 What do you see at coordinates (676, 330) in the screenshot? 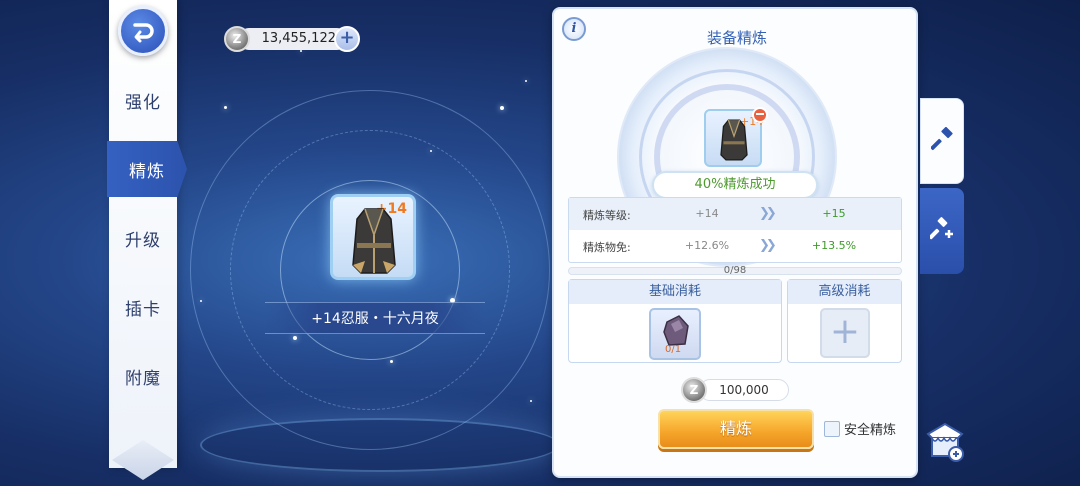
I see `ore-icon` at bounding box center [676, 330].